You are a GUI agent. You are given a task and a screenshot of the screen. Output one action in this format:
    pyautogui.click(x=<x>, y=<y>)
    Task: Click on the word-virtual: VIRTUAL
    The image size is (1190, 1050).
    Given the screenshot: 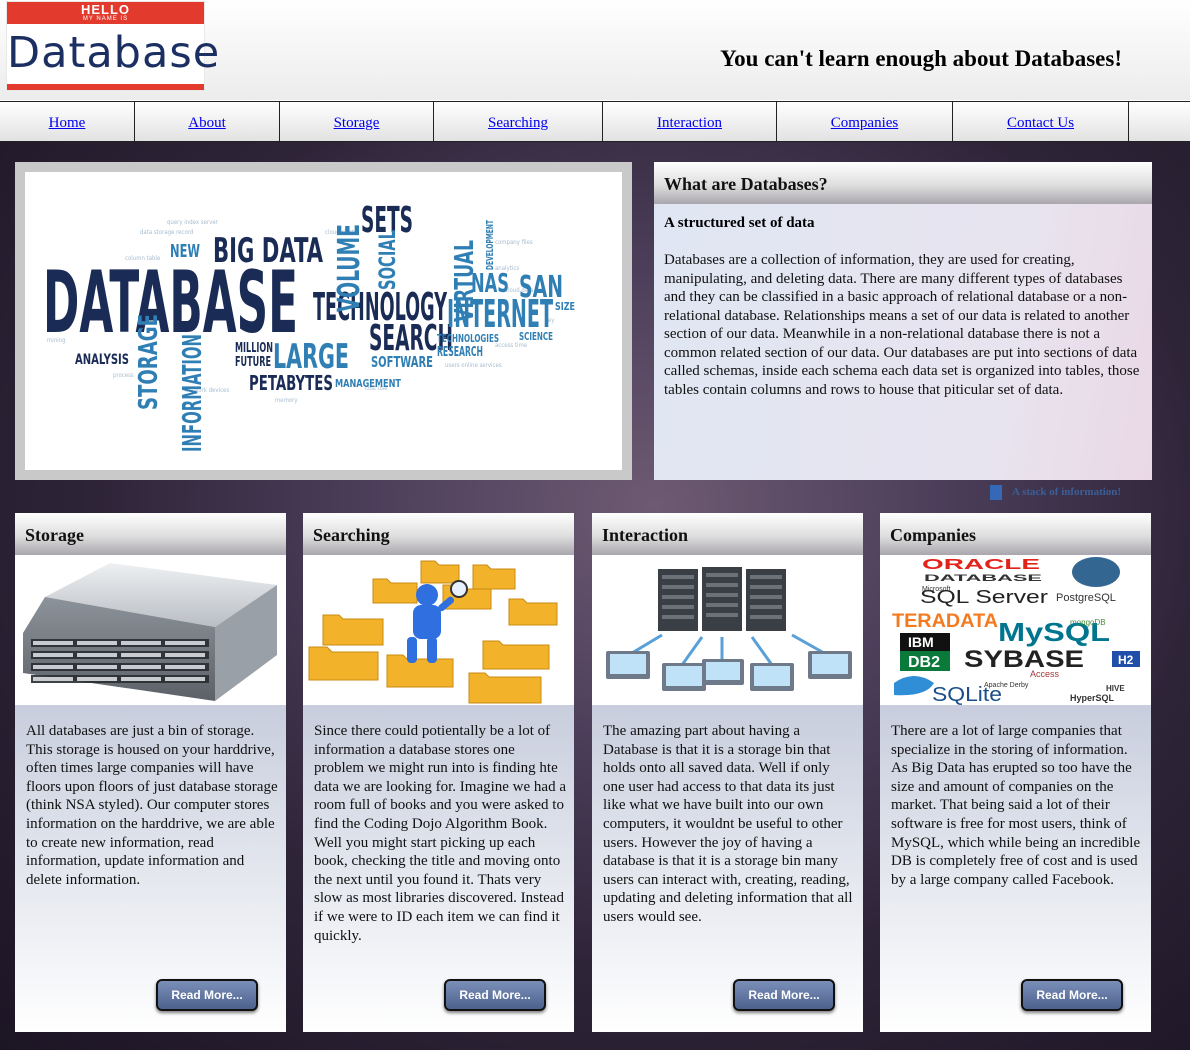 What is the action you would take?
    pyautogui.click(x=465, y=281)
    